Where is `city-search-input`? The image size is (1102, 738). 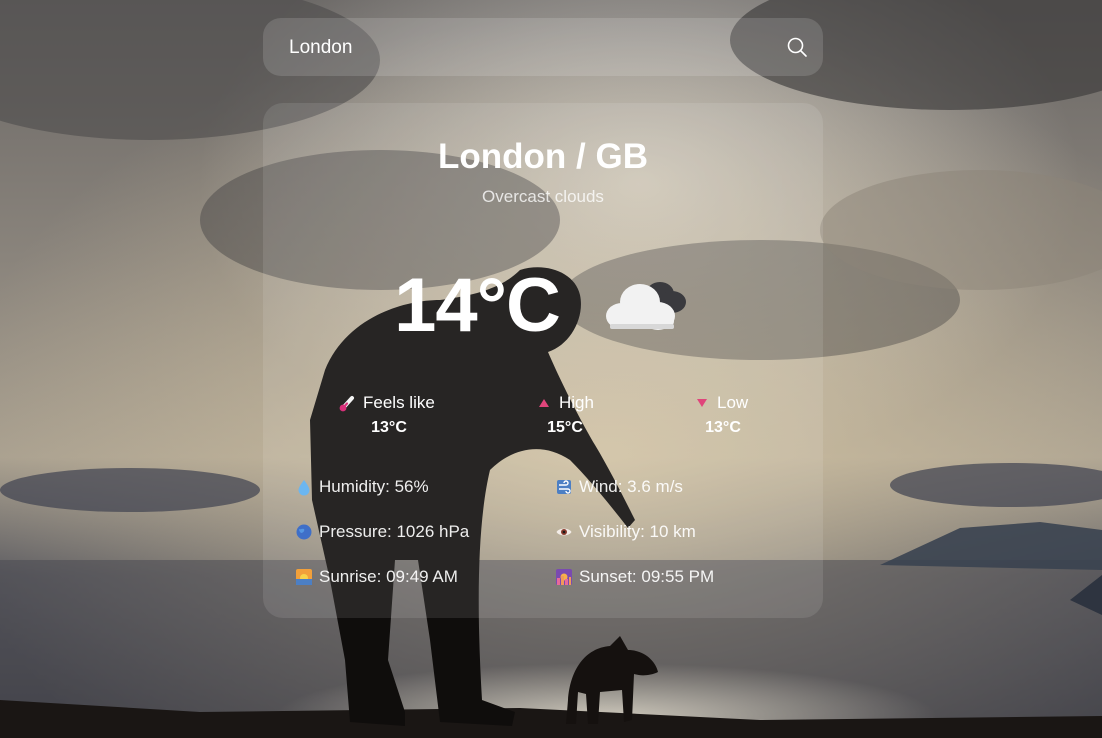 city-search-input is located at coordinates (529, 48).